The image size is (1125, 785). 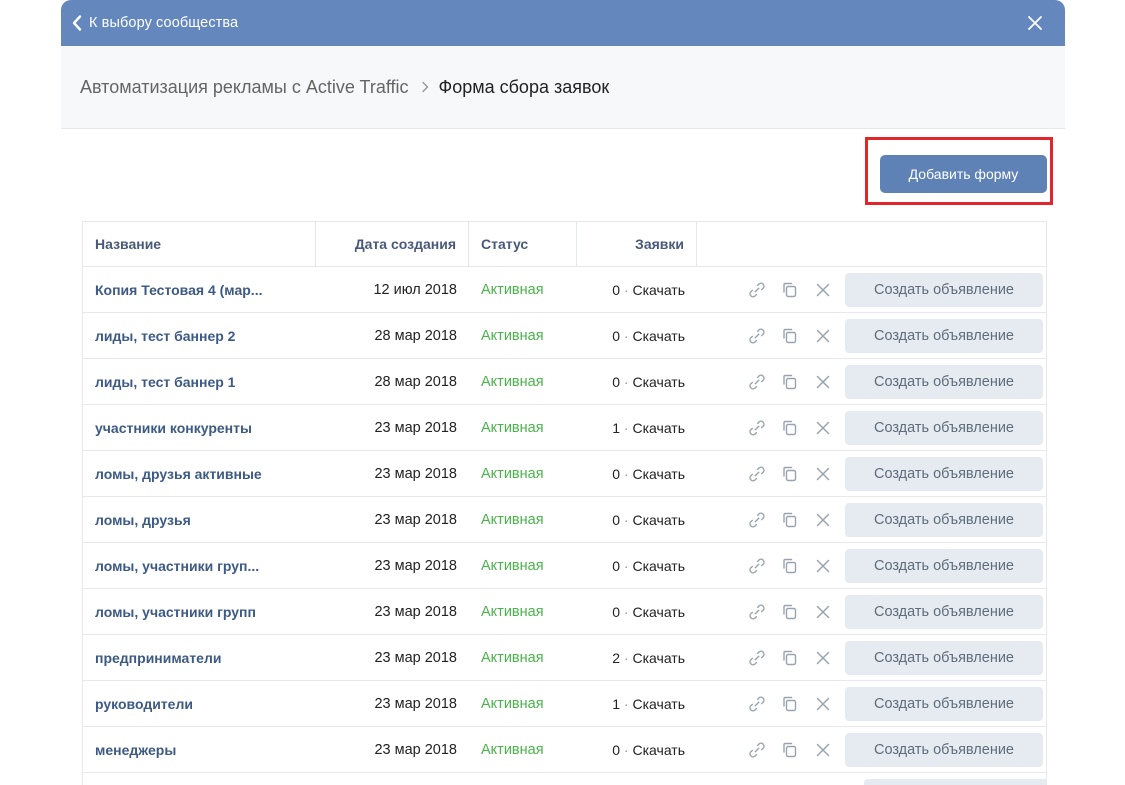 I want to click on chevron-left-icon, so click(x=77, y=23).